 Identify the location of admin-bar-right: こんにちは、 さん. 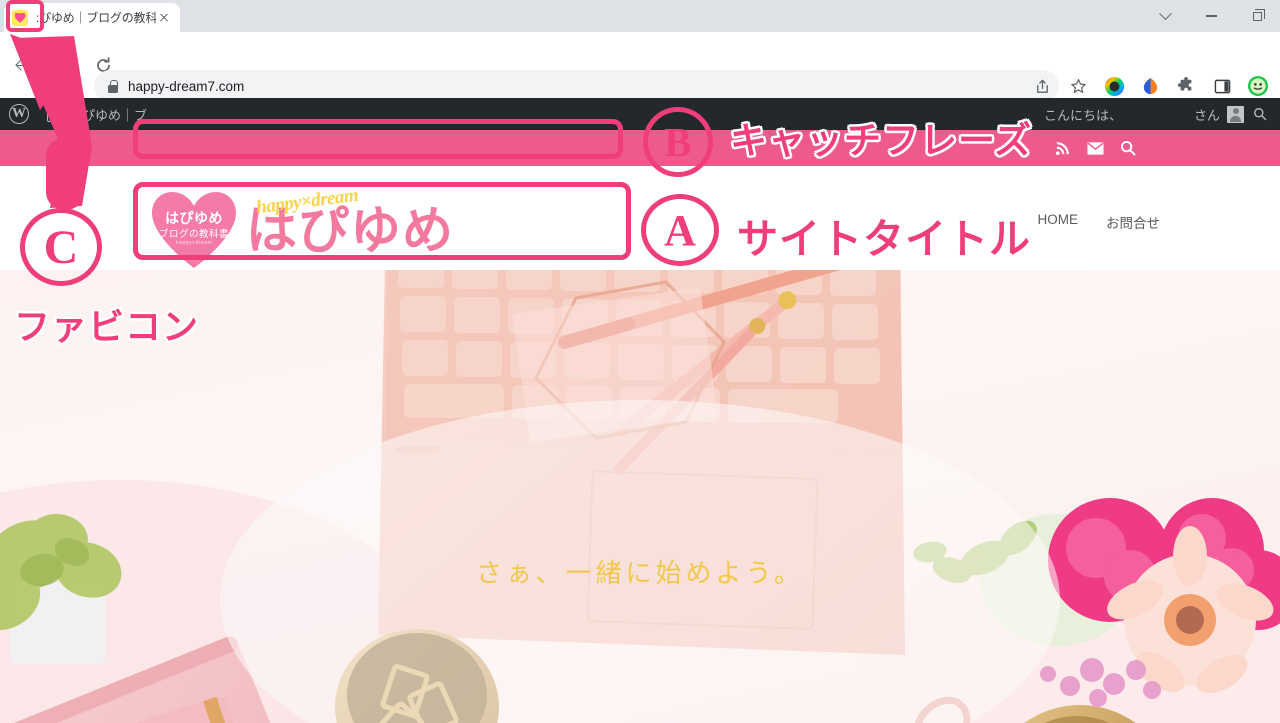
(1162, 114).